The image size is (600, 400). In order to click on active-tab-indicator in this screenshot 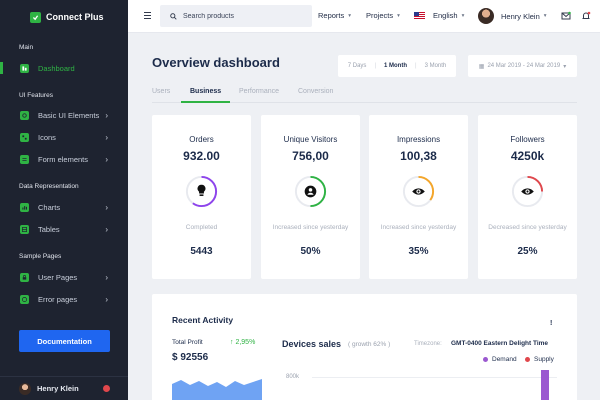, I will do `click(205, 102)`.